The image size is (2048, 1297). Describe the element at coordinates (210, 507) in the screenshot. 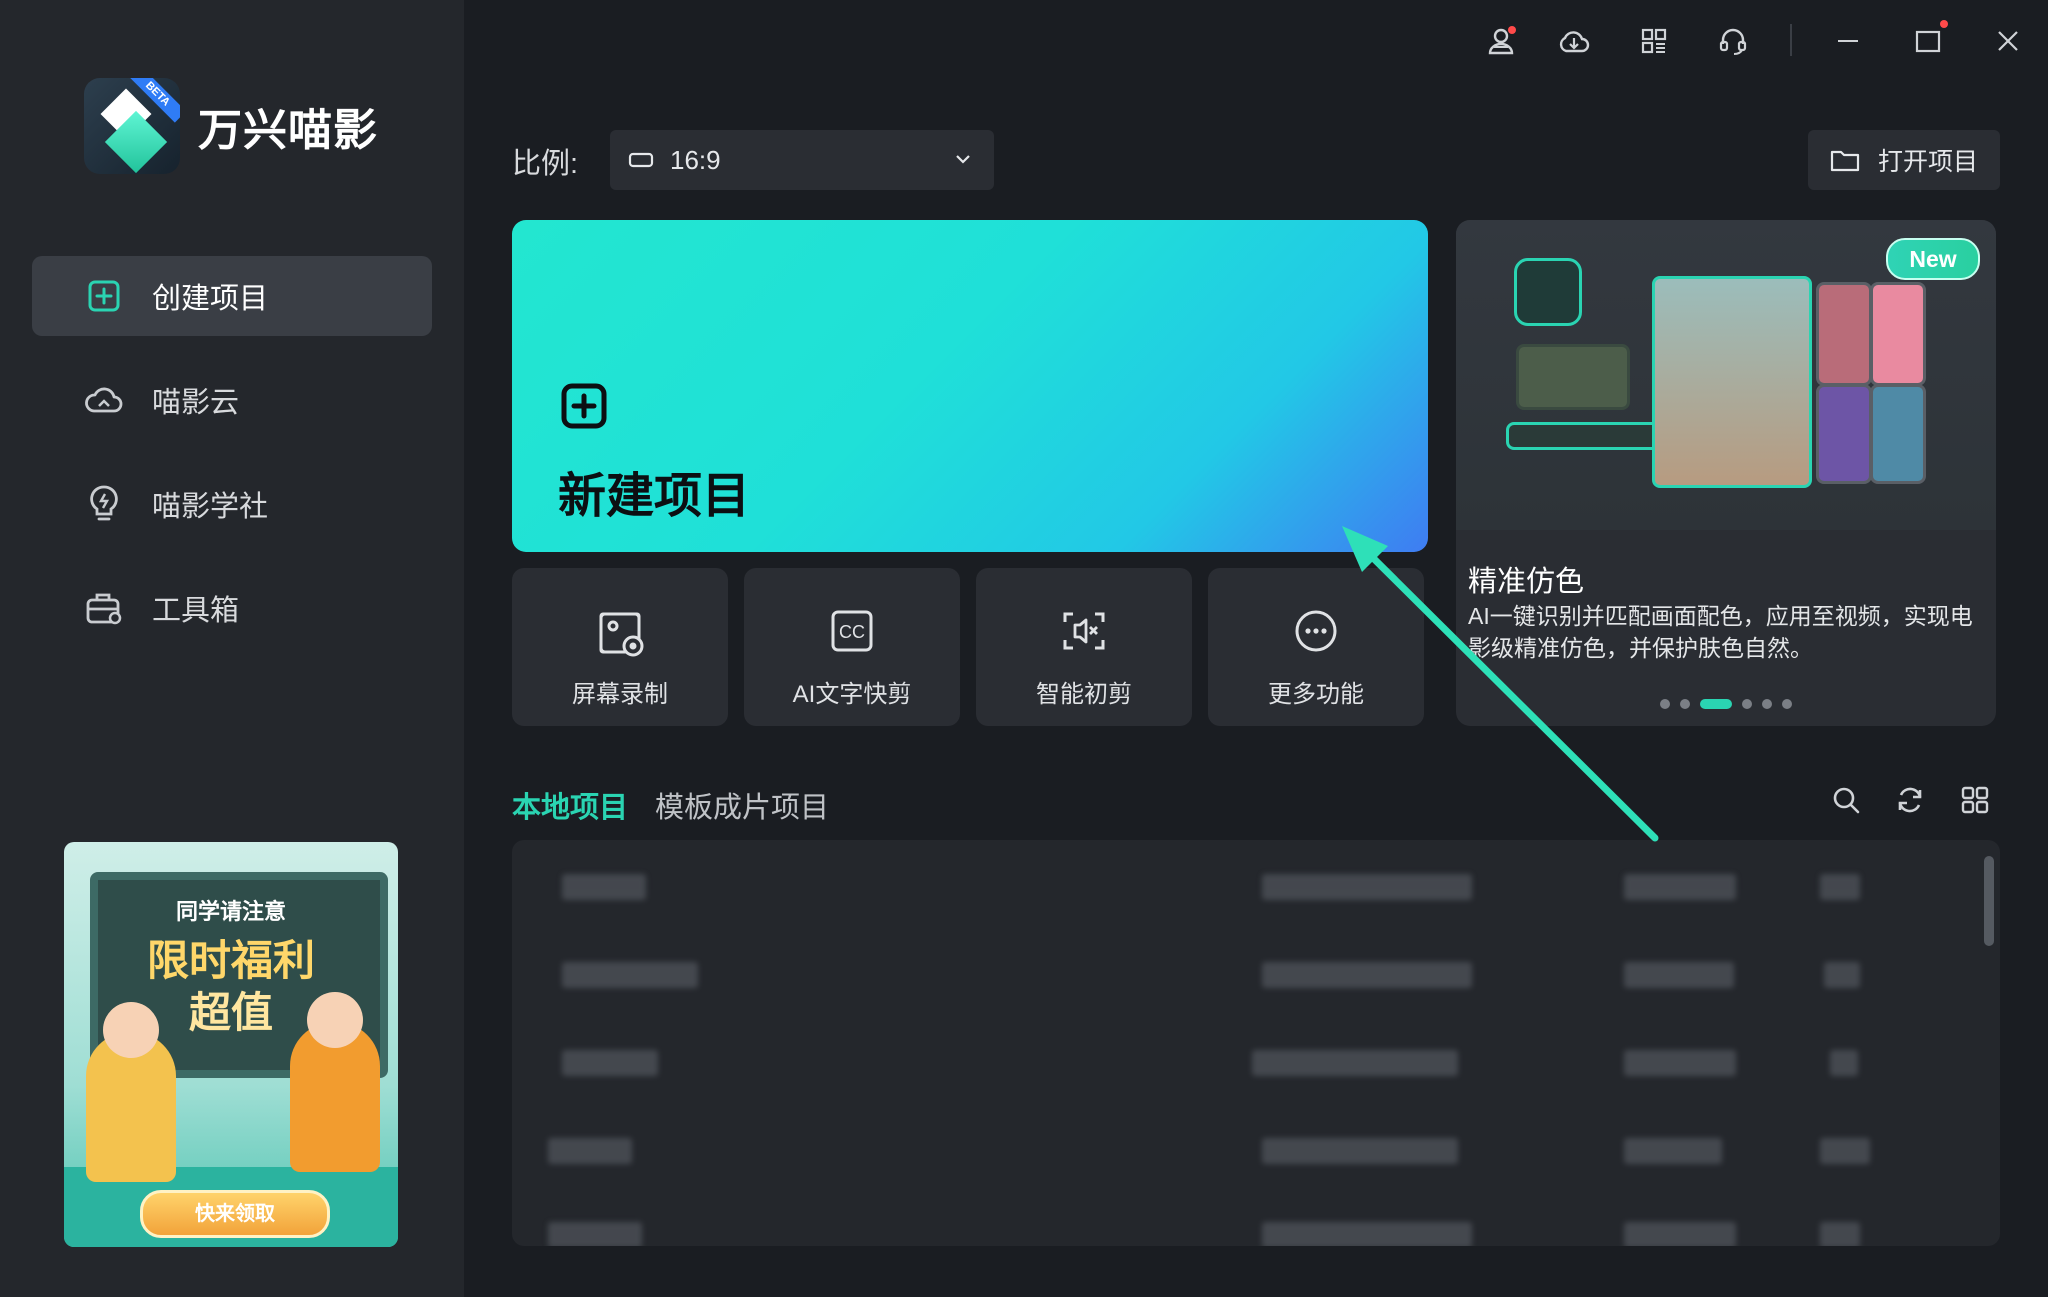

I see `sidebar-item-label: 喵影学社` at that location.